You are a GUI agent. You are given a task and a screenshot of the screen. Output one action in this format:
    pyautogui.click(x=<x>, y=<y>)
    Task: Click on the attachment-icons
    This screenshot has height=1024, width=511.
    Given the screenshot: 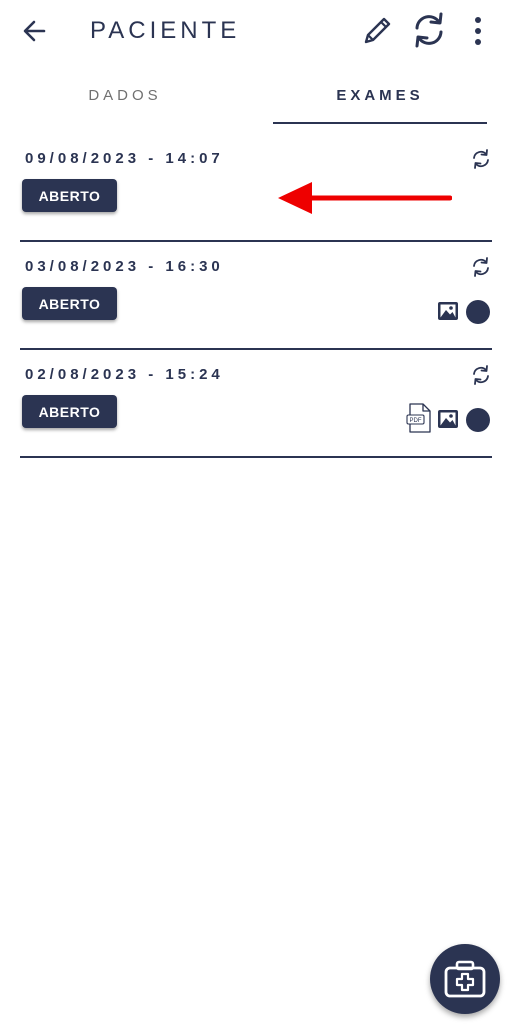 What is the action you would take?
    pyautogui.click(x=464, y=312)
    